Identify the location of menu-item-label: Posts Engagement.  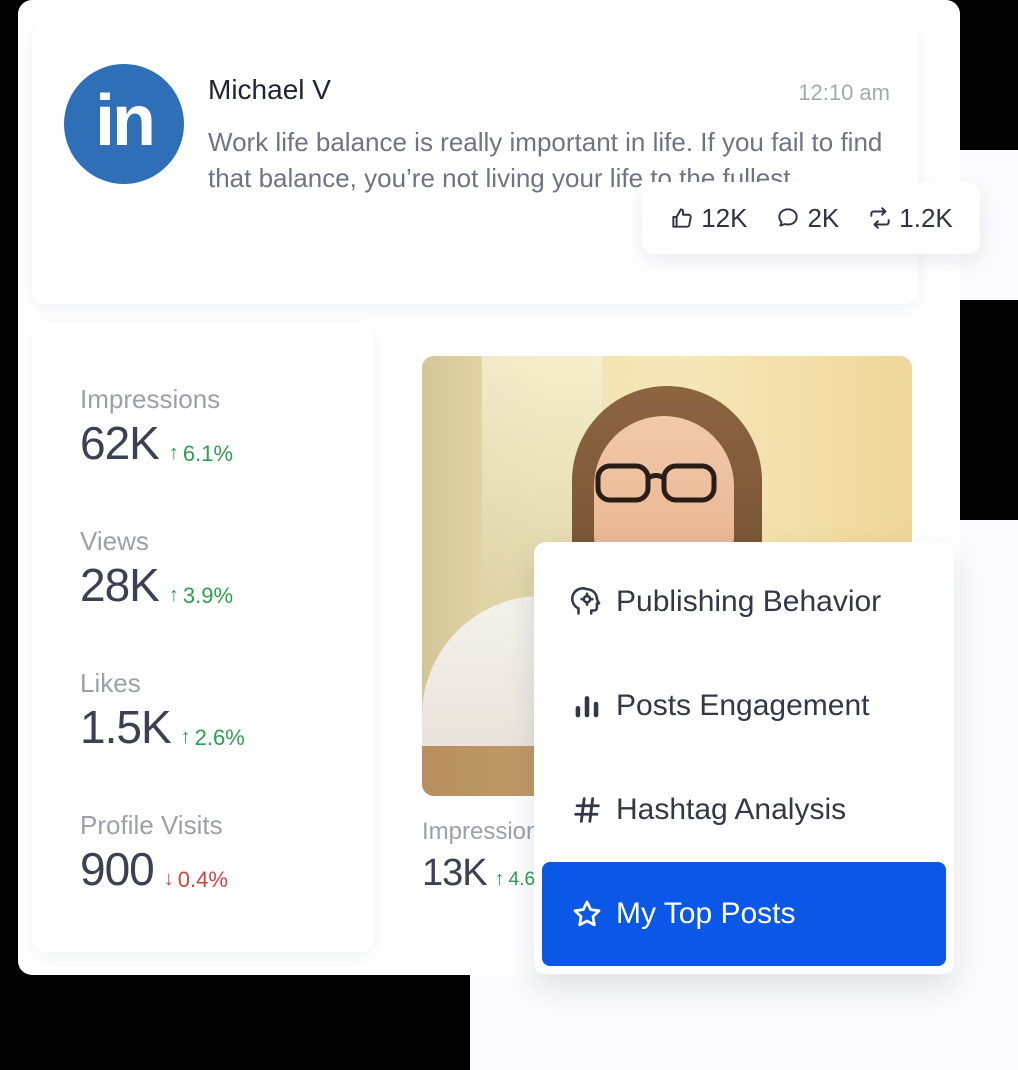
(743, 705).